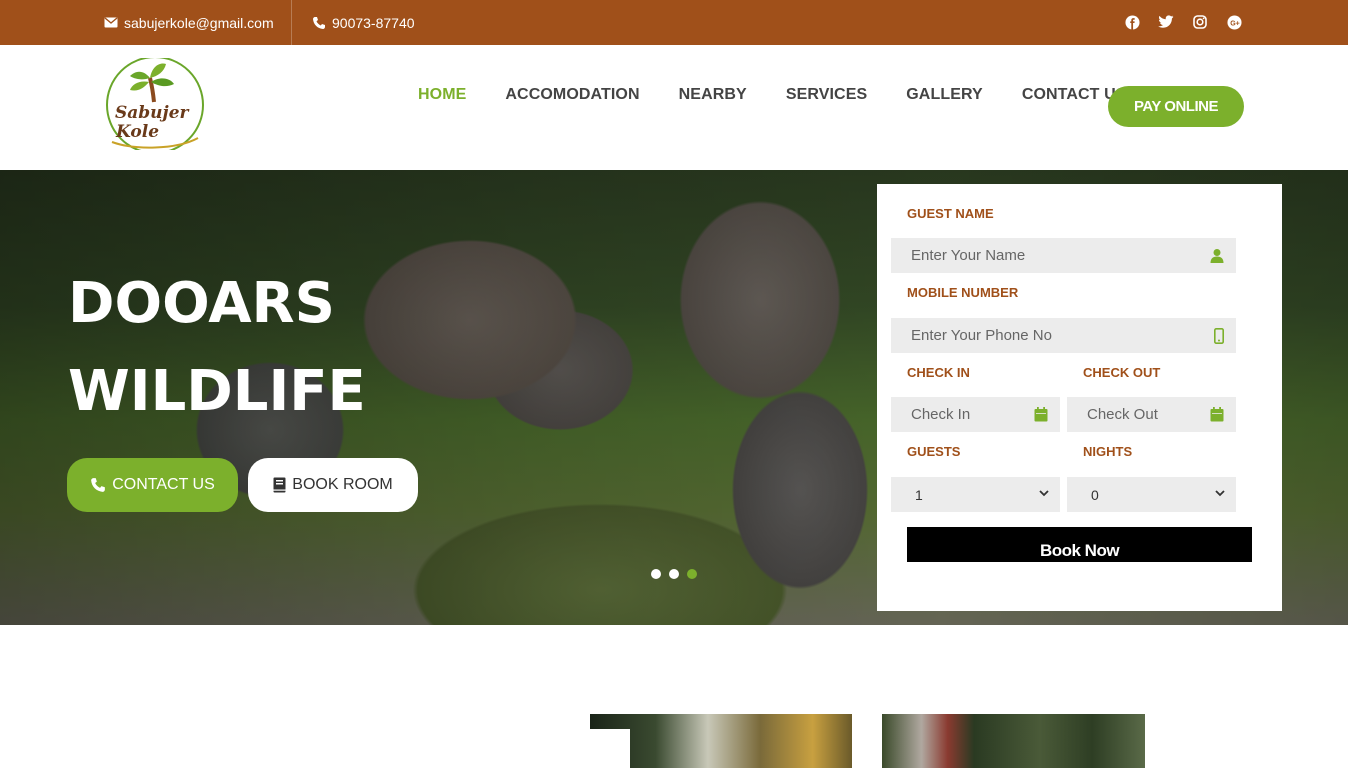 The height and width of the screenshot is (768, 1348). I want to click on logo-text-line1: Sabujer, so click(152, 113).